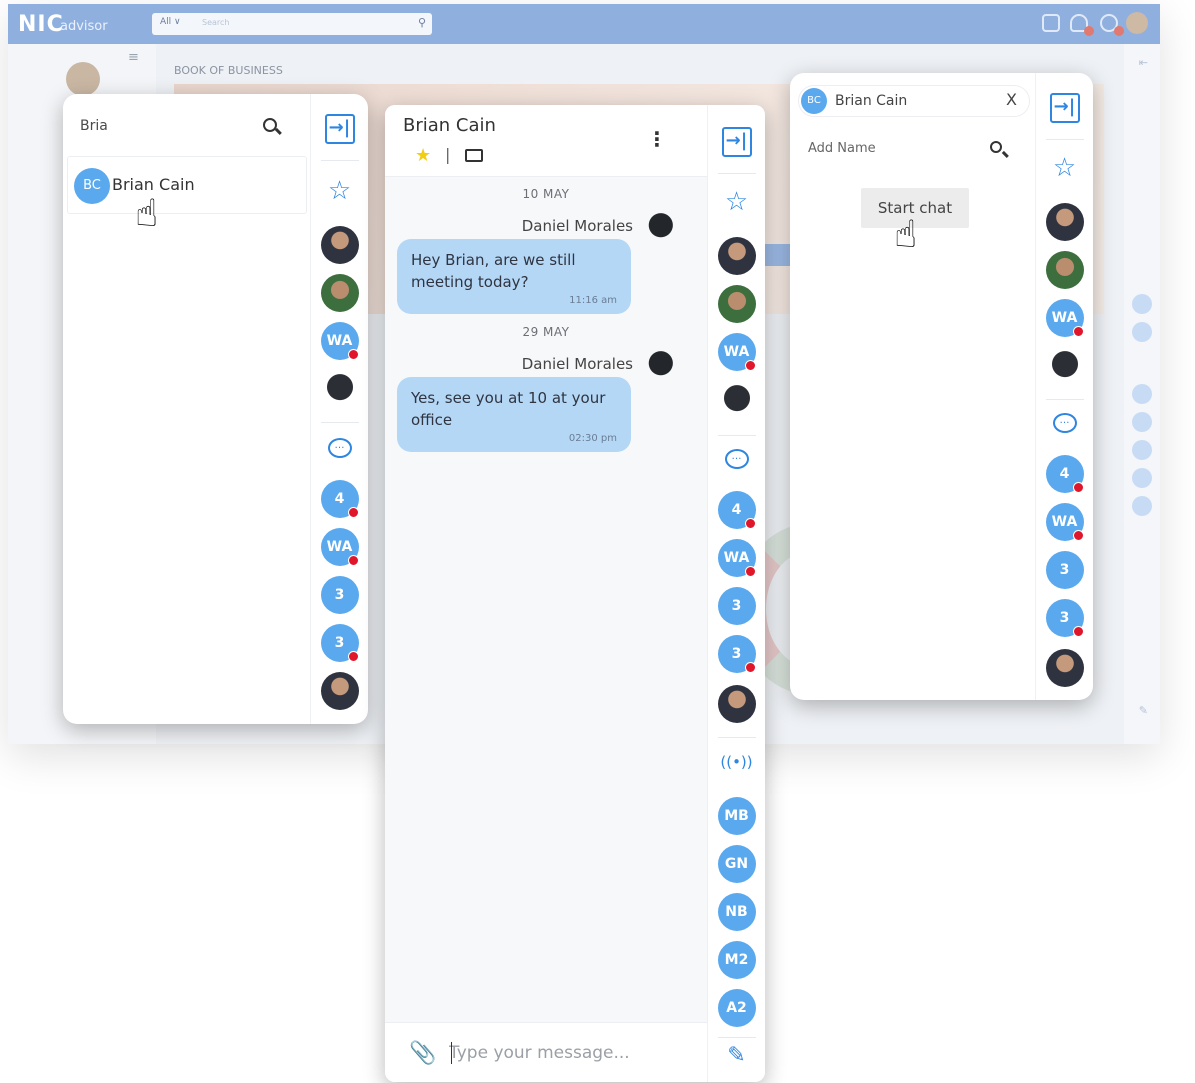 Image resolution: width=1195 pixels, height=1083 pixels. What do you see at coordinates (1143, 62) in the screenshot?
I see `exit-icon: ⇤` at bounding box center [1143, 62].